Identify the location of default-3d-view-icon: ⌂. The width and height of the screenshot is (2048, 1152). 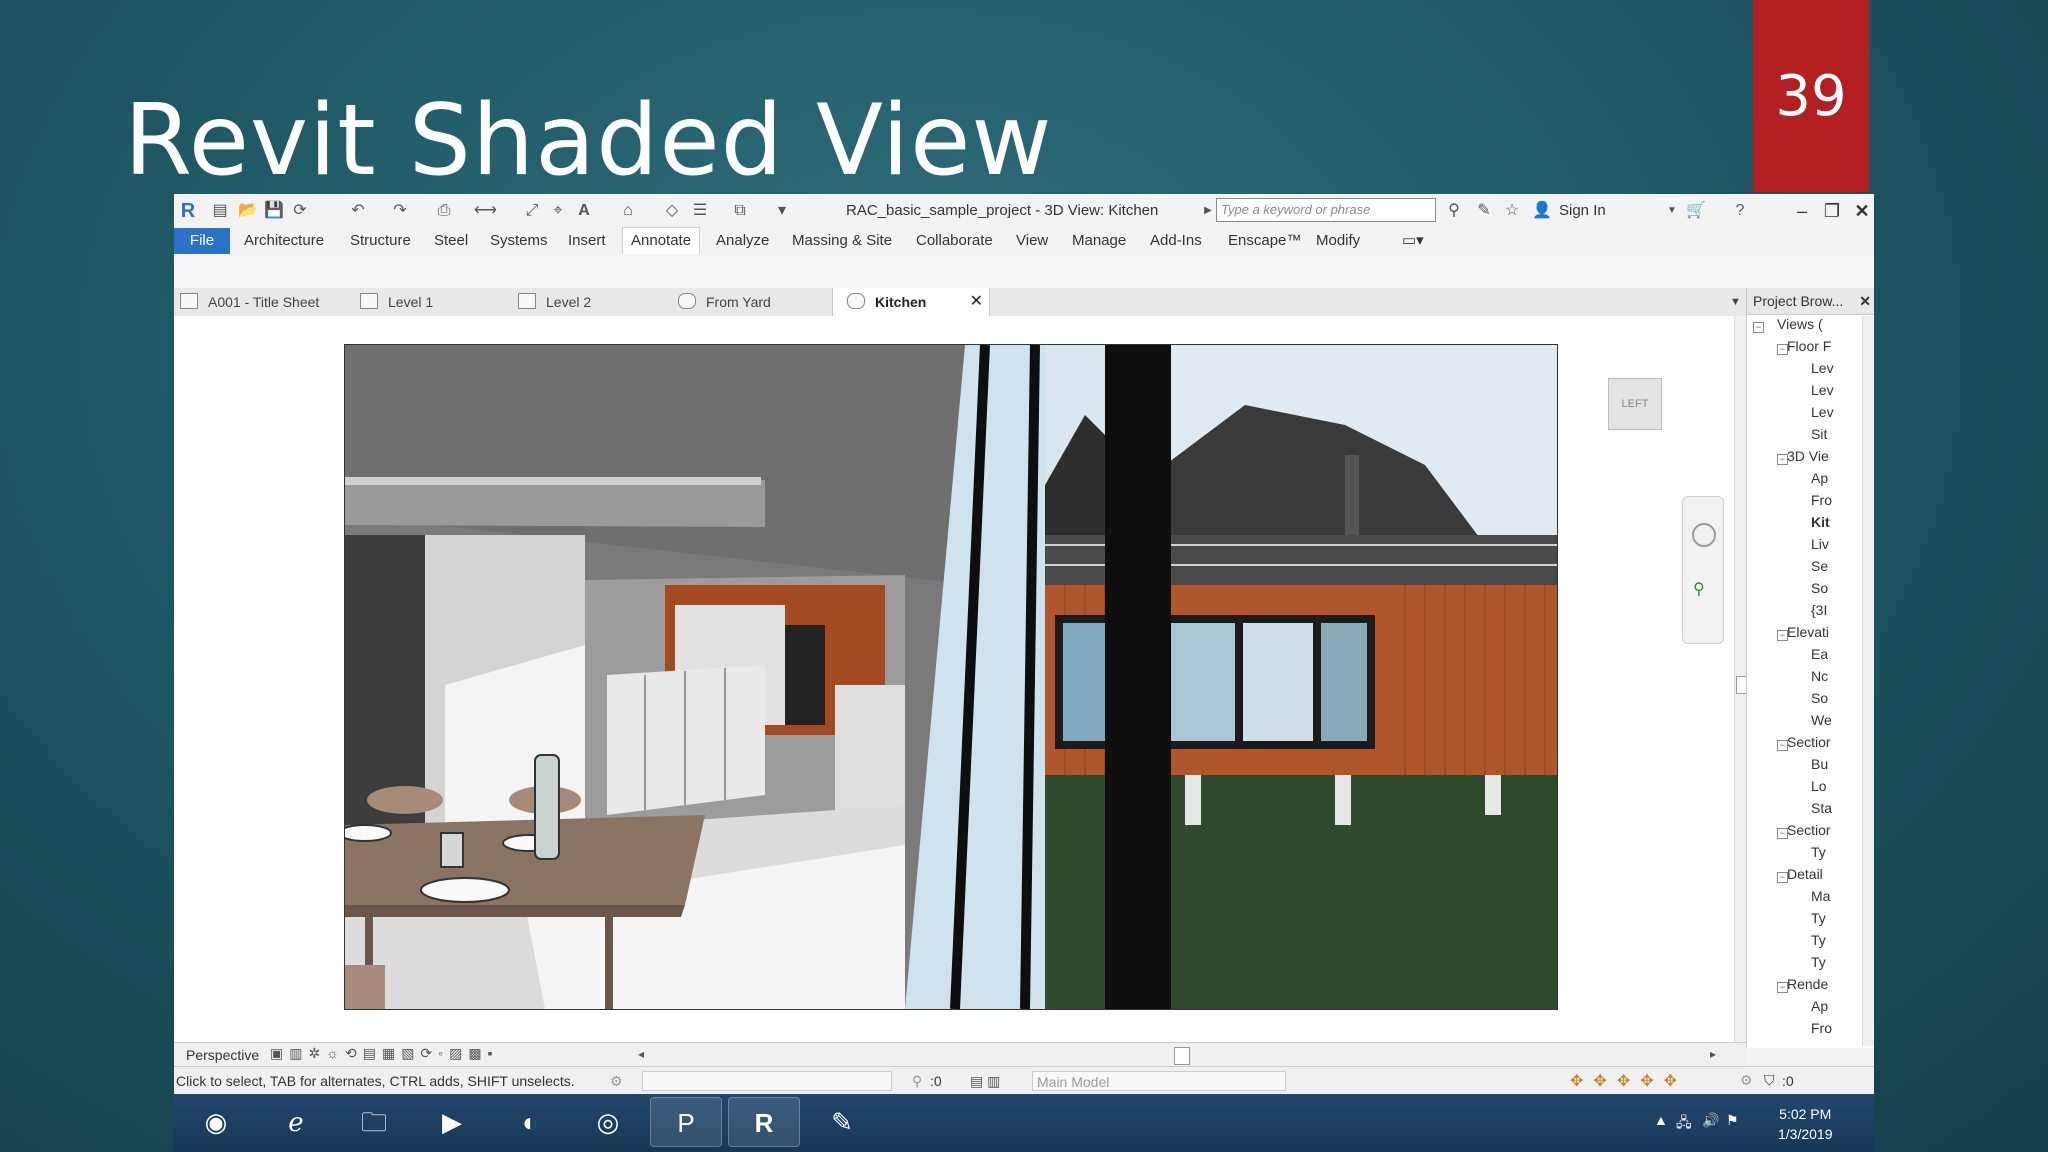
(628, 211).